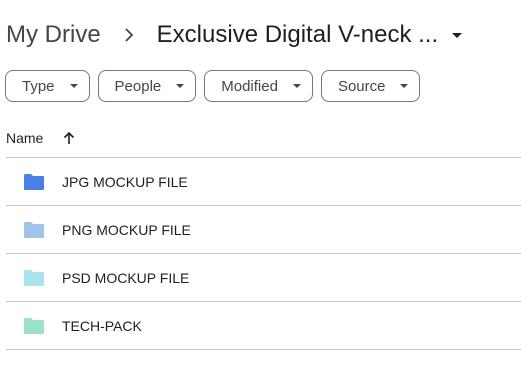  I want to click on row-divider, so click(263, 349).